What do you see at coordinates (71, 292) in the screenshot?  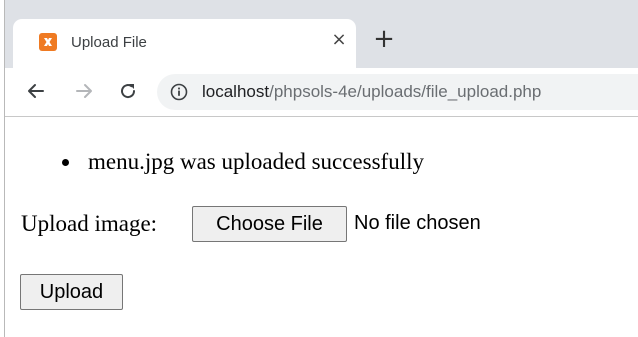 I see `upload-button: Upload` at bounding box center [71, 292].